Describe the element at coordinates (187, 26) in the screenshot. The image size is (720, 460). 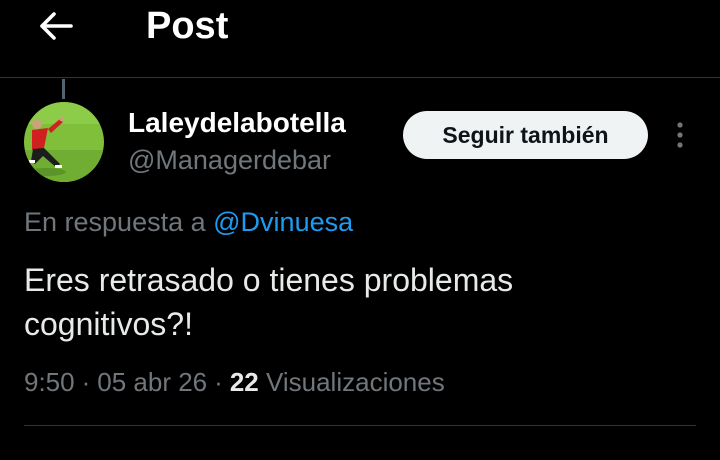
I see `page-title: Post` at that location.